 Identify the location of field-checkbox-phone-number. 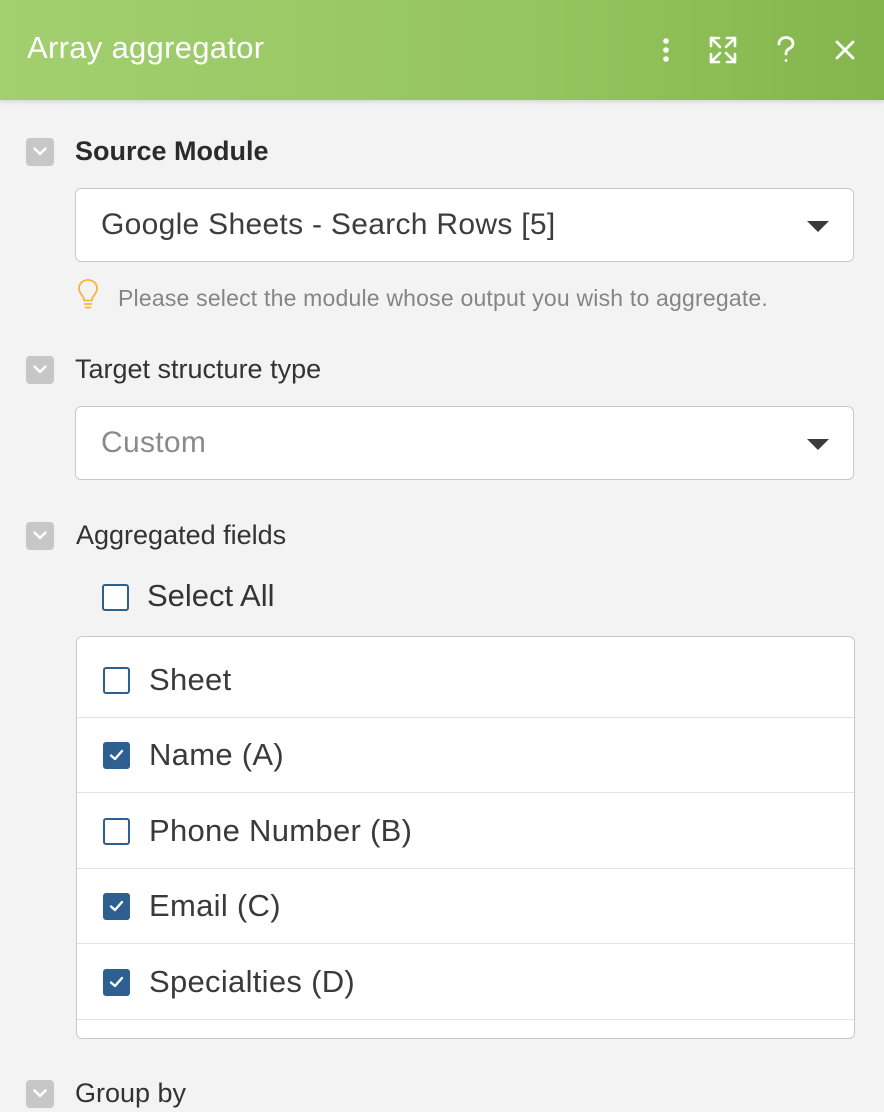
(116, 831).